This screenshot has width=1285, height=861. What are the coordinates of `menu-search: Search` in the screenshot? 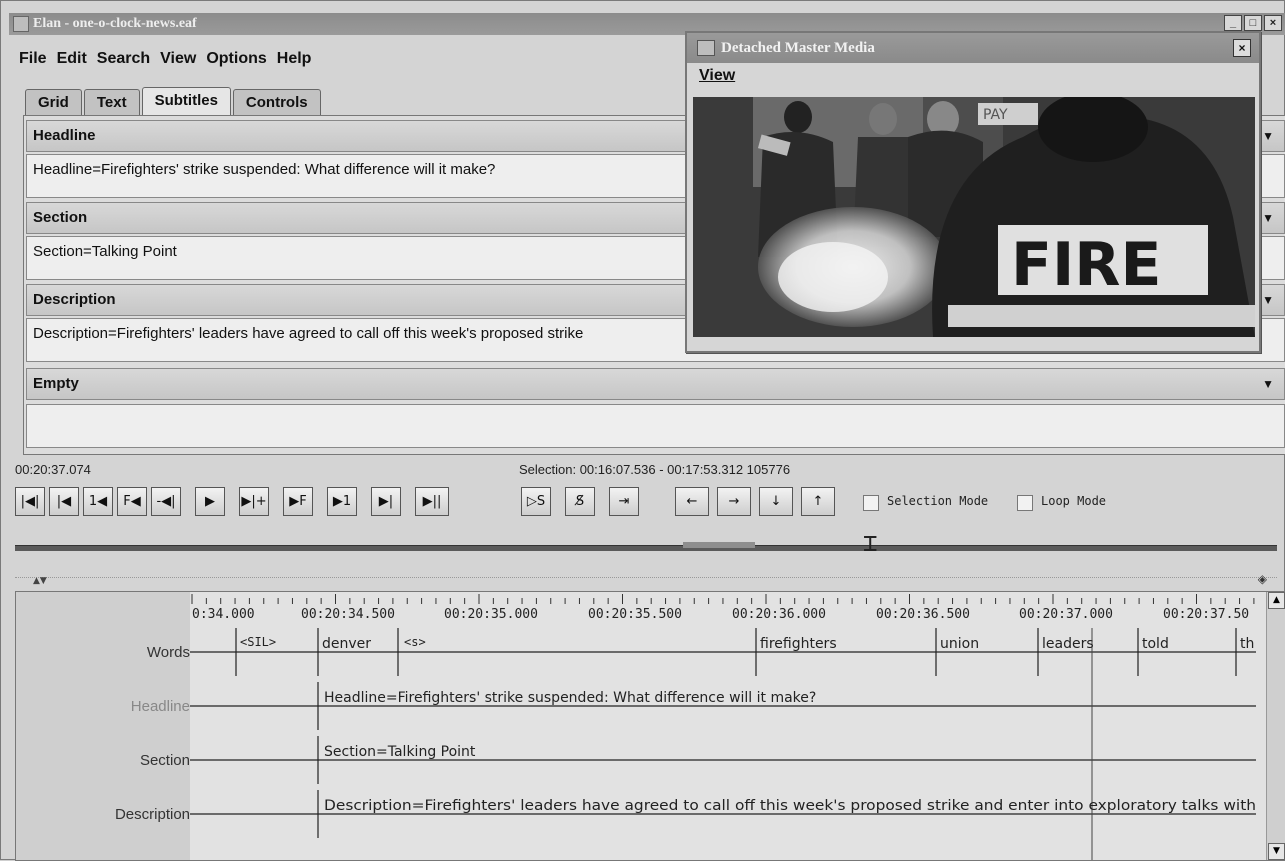 It's located at (124, 59).